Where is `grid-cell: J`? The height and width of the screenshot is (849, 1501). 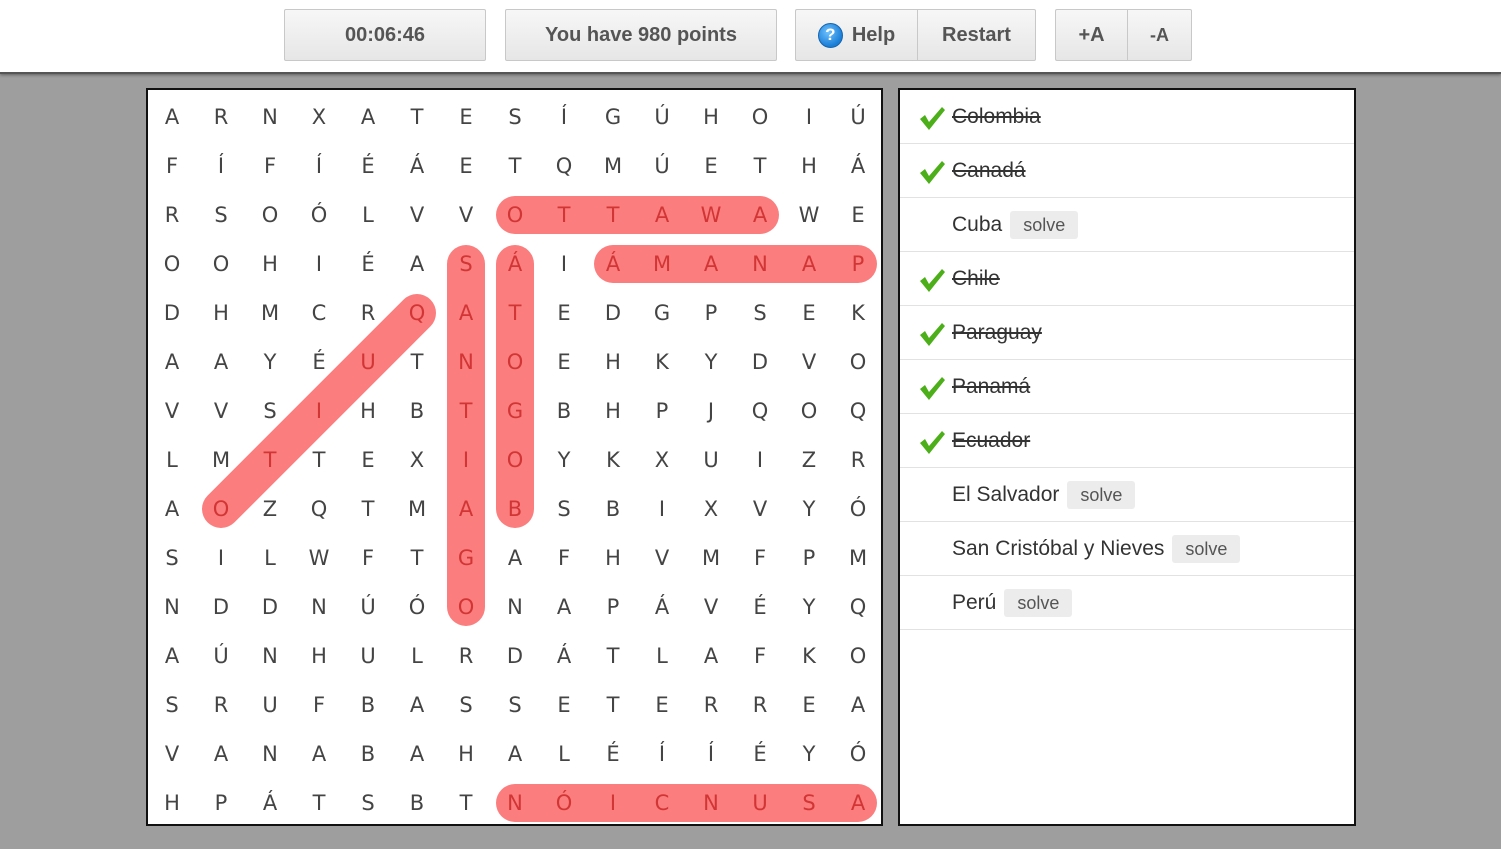 grid-cell: J is located at coordinates (711, 411).